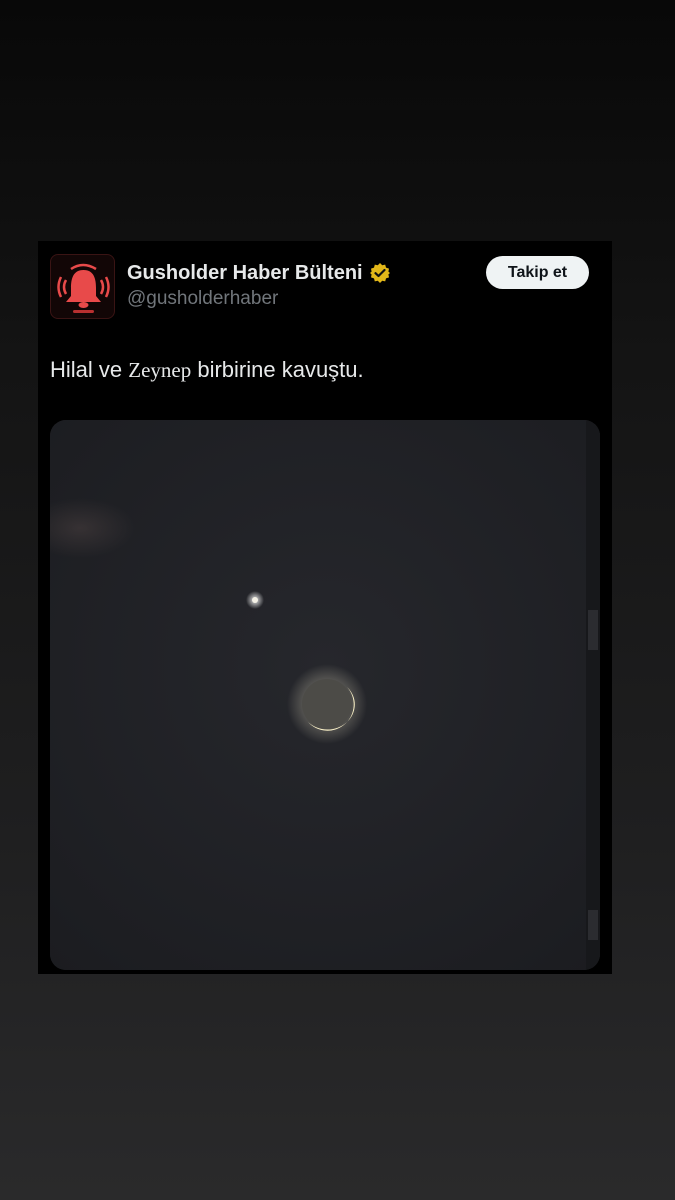 This screenshot has width=675, height=1200. Describe the element at coordinates (89, 369) in the screenshot. I see `post-text-before: Hilal ve` at that location.